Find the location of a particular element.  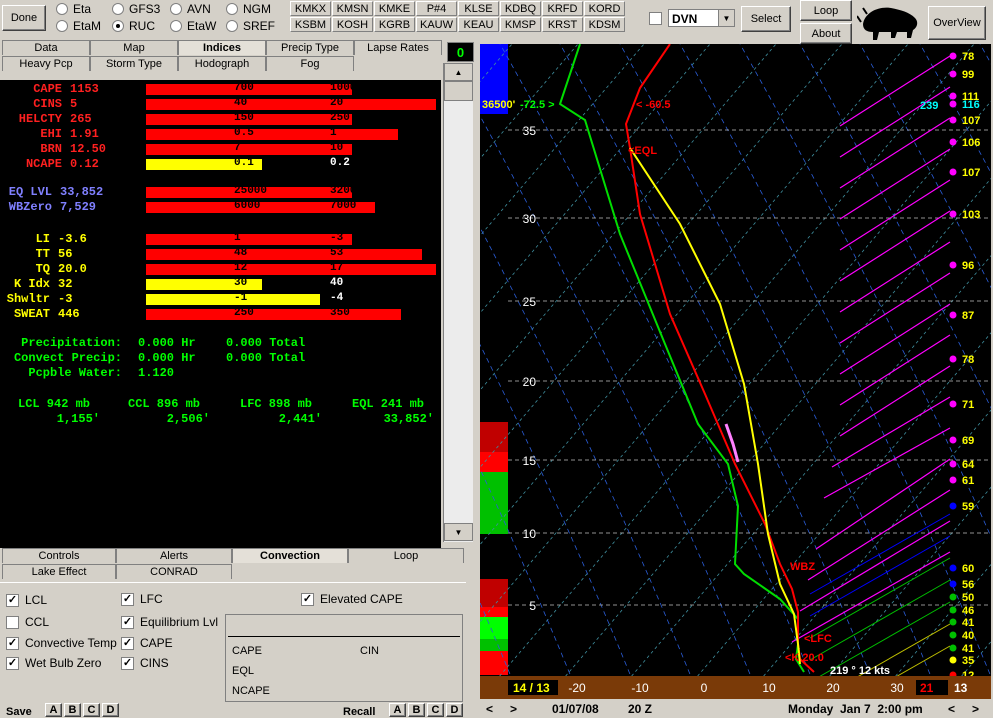

model-radio-etaw: EtaW is located at coordinates (193, 26).